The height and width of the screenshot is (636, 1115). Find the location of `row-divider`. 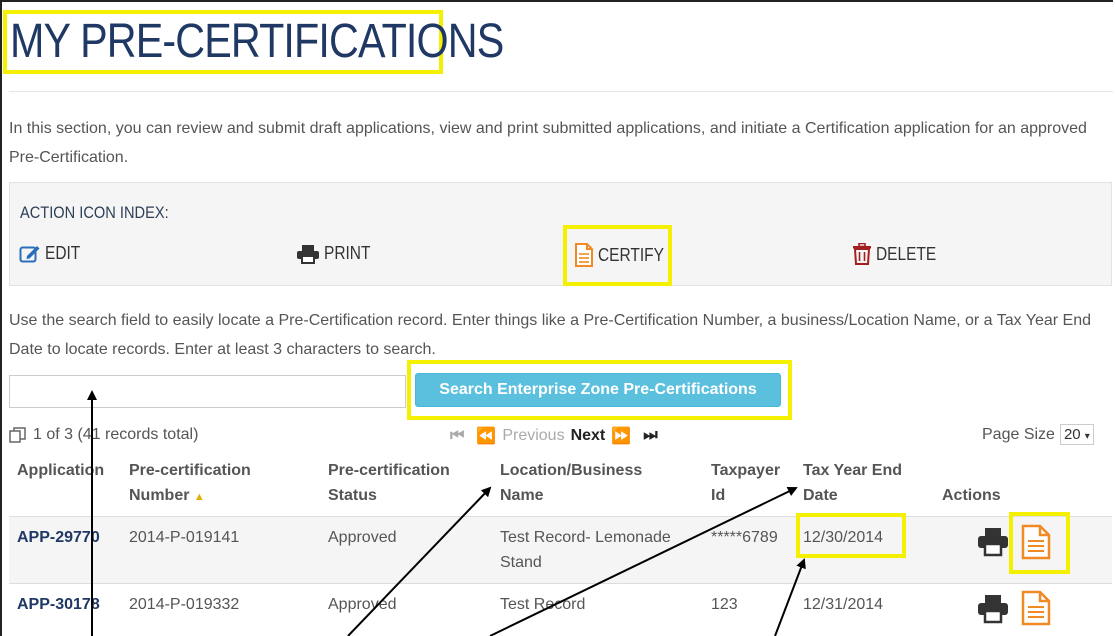

row-divider is located at coordinates (560, 583).